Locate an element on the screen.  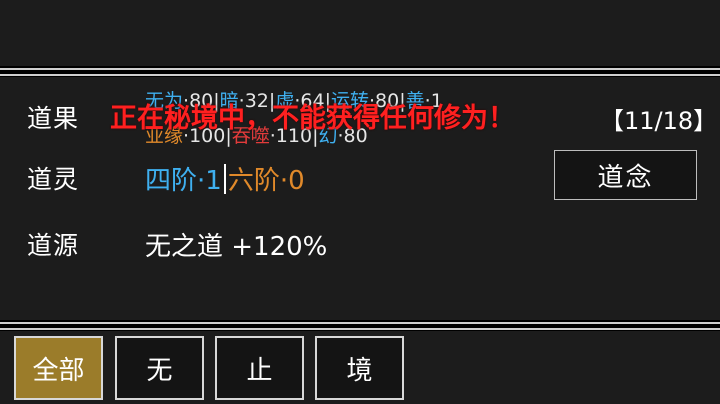
dao-source-value: 无之道 +120% is located at coordinates (236, 247).